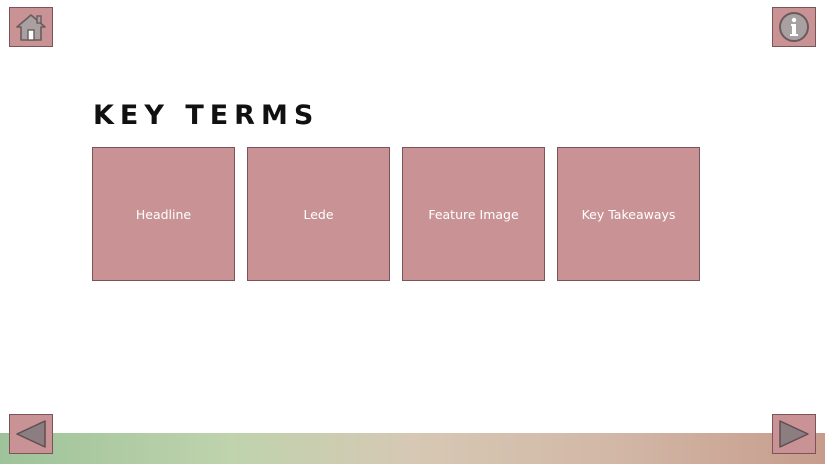 The image size is (825, 464). I want to click on footer-band, so click(412, 448).